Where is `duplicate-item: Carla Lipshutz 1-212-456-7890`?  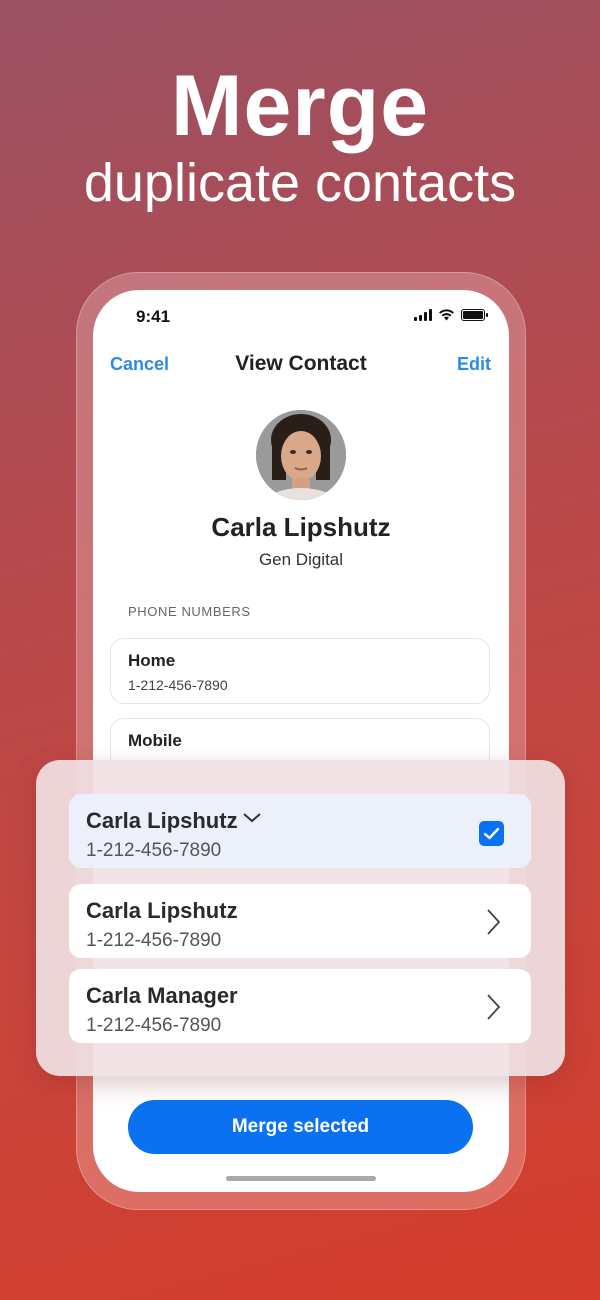
duplicate-item: Carla Lipshutz 1-212-456-7890 is located at coordinates (300, 921).